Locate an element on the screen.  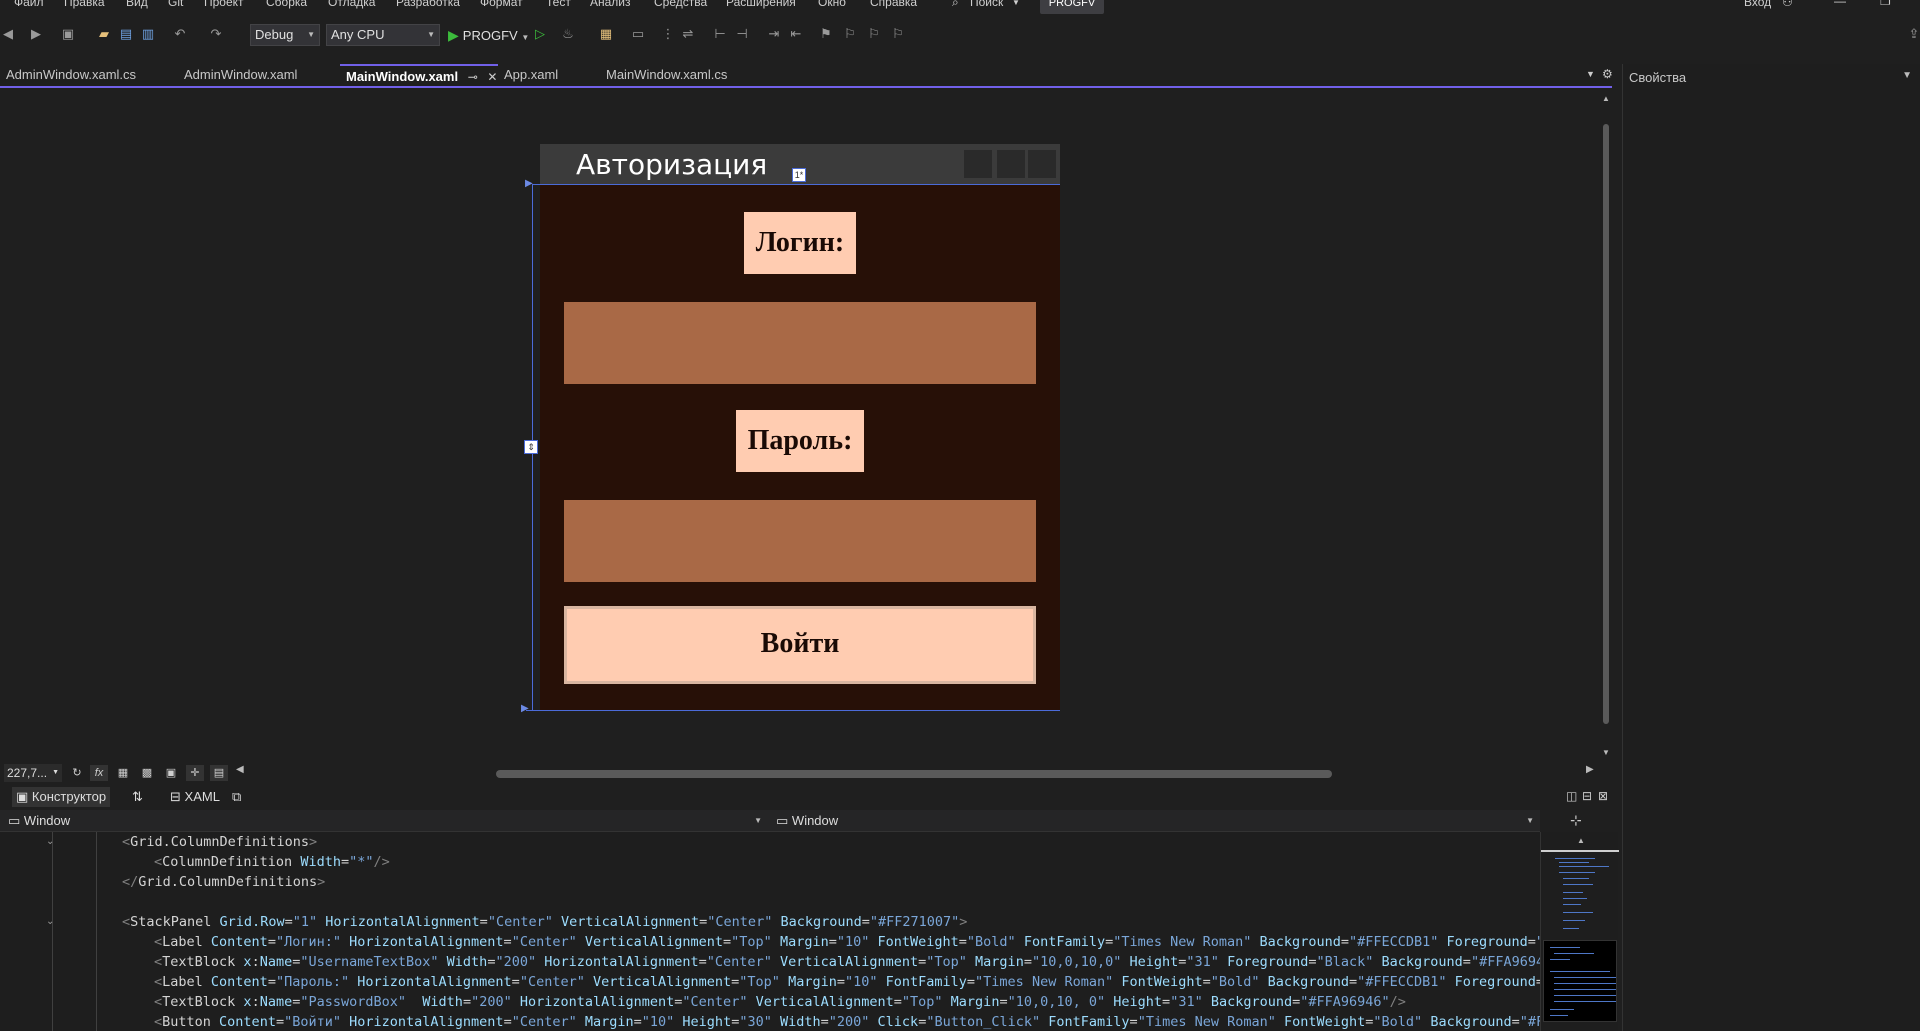
close-icon: ✕ is located at coordinates (492, 77).